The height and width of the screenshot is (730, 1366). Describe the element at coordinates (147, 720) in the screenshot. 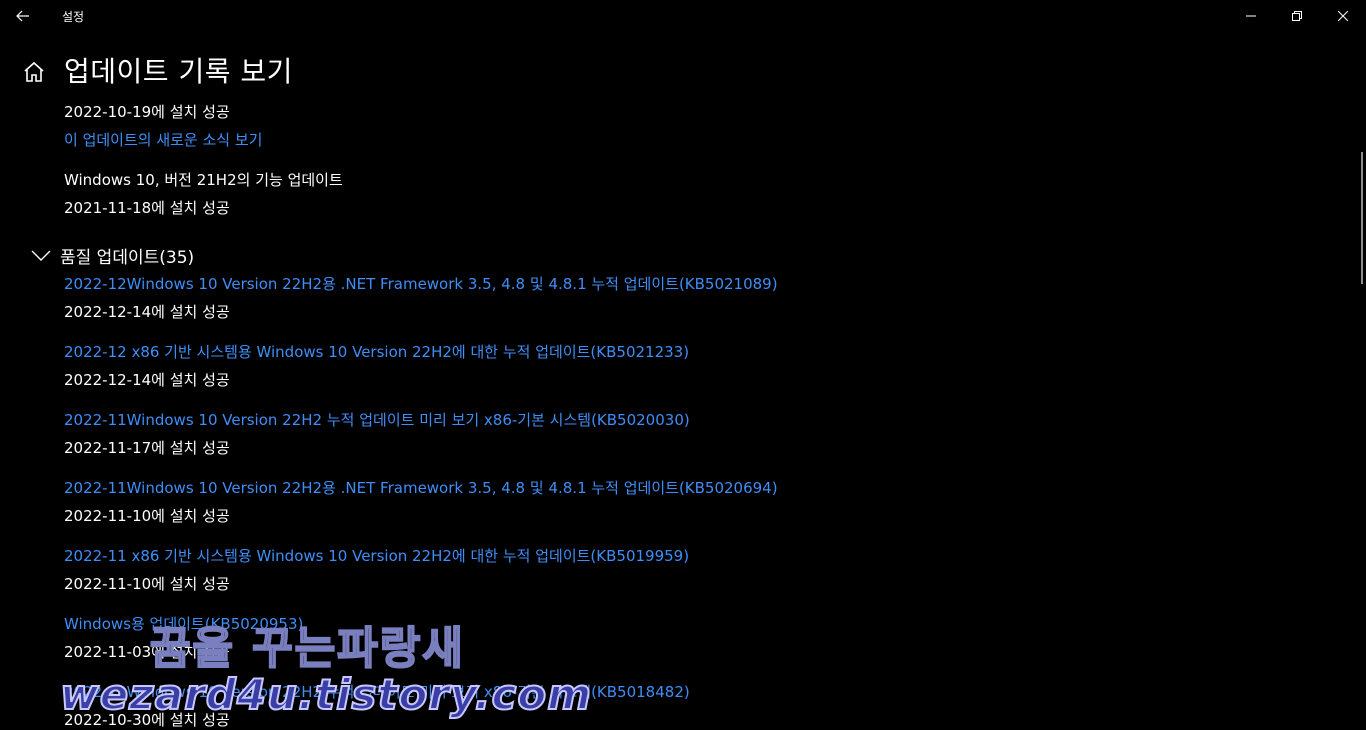

I see `update-status: 2022-10-30에 설치 성공` at that location.